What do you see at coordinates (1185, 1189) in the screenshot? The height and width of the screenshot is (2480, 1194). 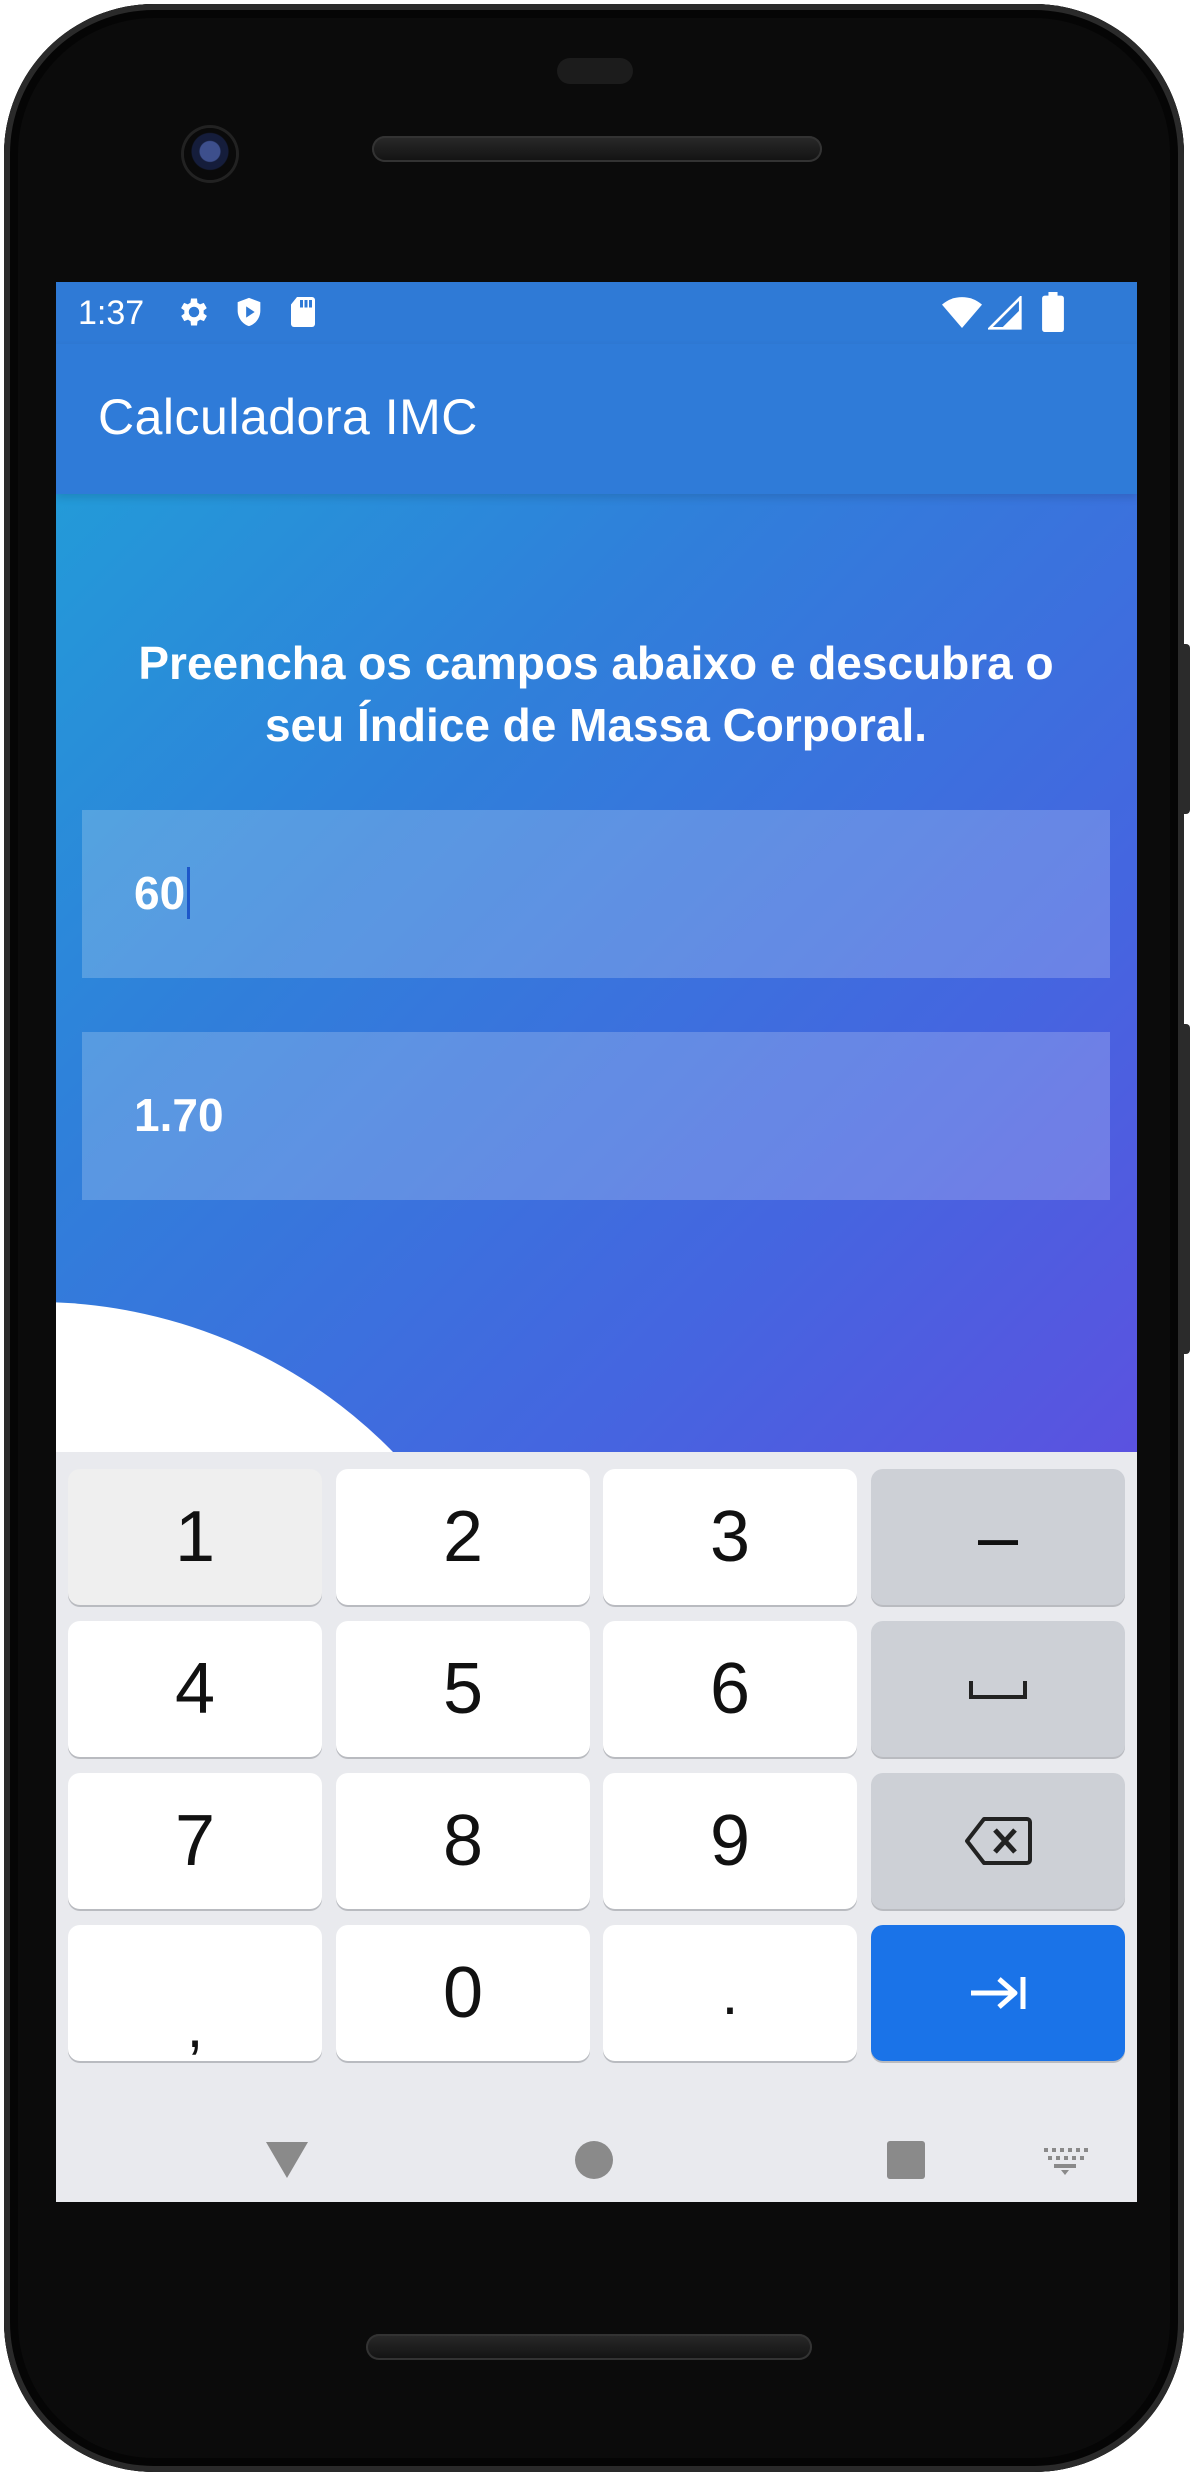 I see `volume-button` at bounding box center [1185, 1189].